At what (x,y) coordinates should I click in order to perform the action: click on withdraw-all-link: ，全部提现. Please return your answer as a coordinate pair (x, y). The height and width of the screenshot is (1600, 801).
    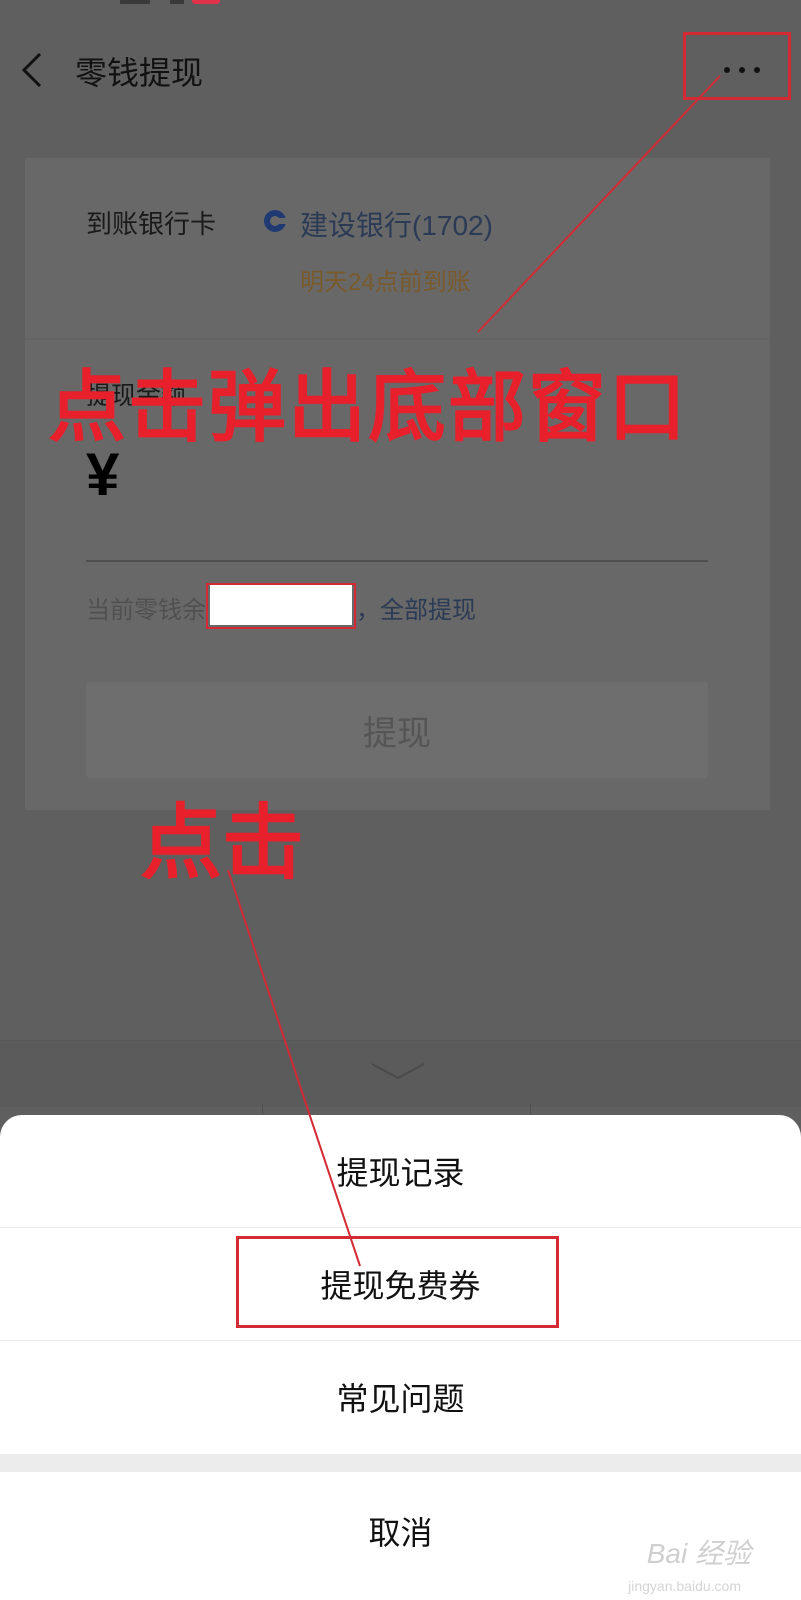
    Looking at the image, I should click on (416, 607).